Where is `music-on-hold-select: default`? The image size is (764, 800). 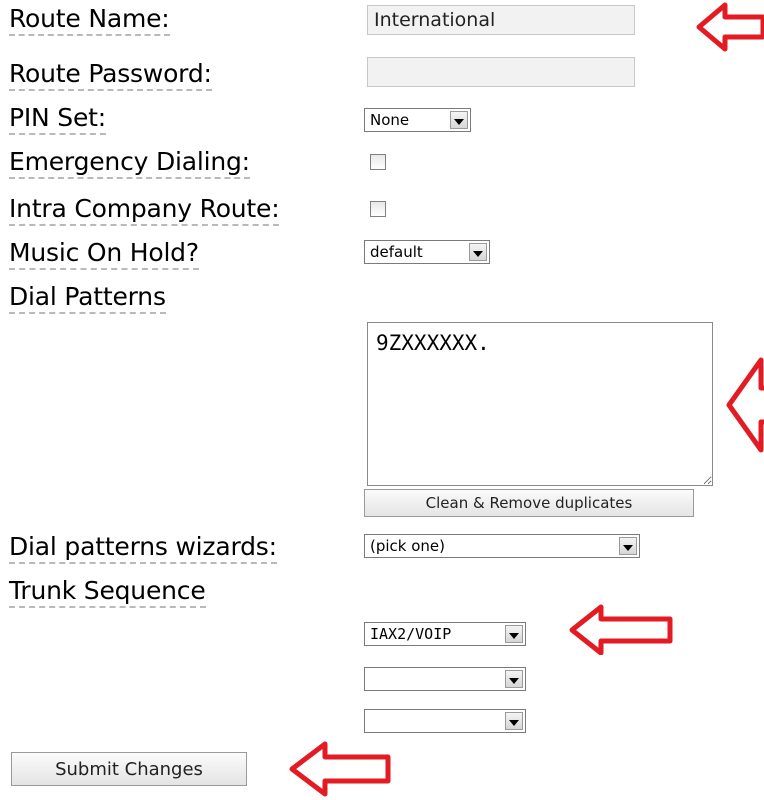 music-on-hold-select: default is located at coordinates (427, 252).